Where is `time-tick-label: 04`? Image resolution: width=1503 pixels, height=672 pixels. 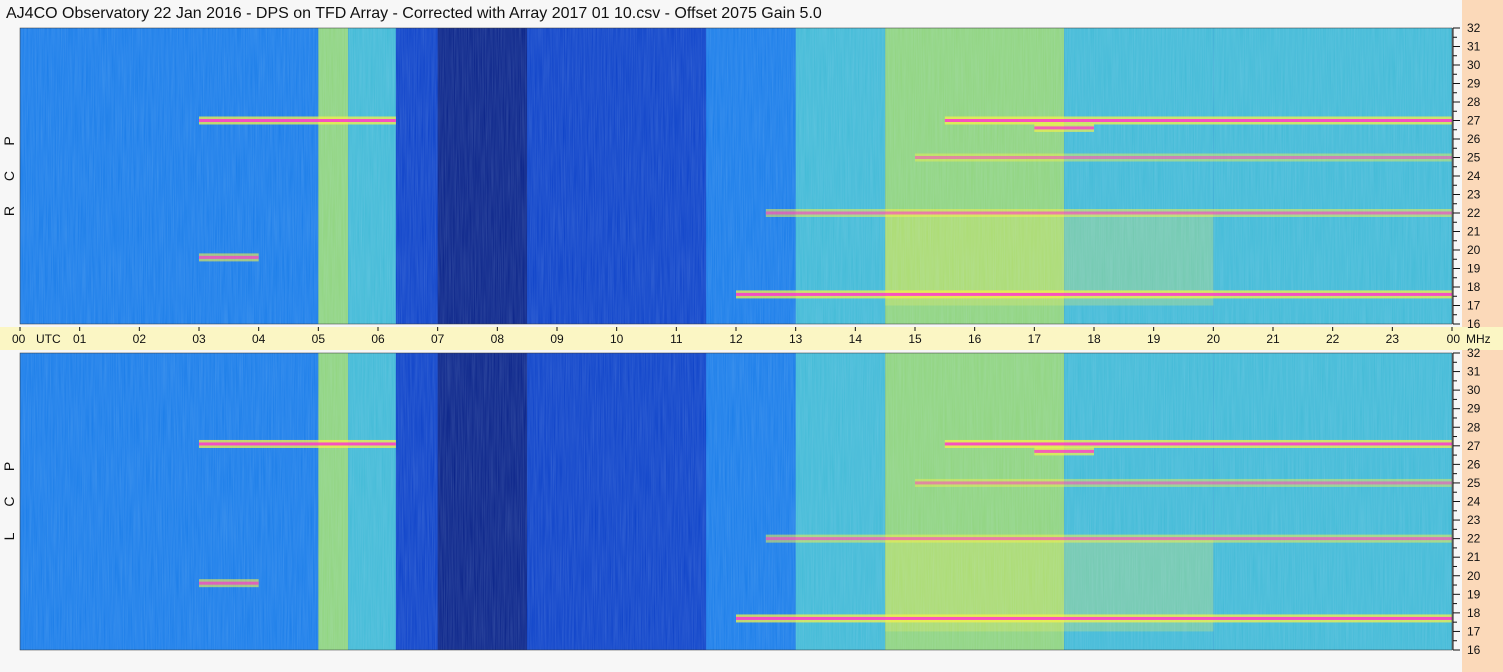
time-tick-label: 04 is located at coordinates (259, 339).